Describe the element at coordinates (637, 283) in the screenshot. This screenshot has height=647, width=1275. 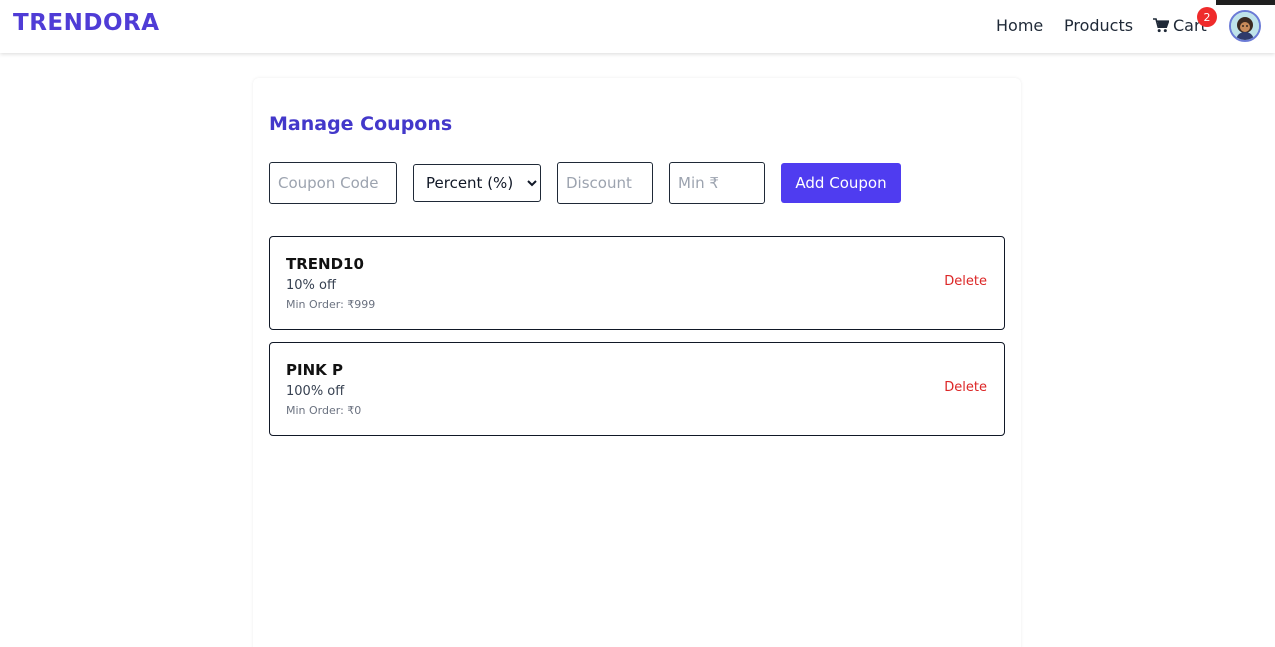
I see `coupon-item: TREND10 10% off Min Order: ₹999 Delete` at that location.